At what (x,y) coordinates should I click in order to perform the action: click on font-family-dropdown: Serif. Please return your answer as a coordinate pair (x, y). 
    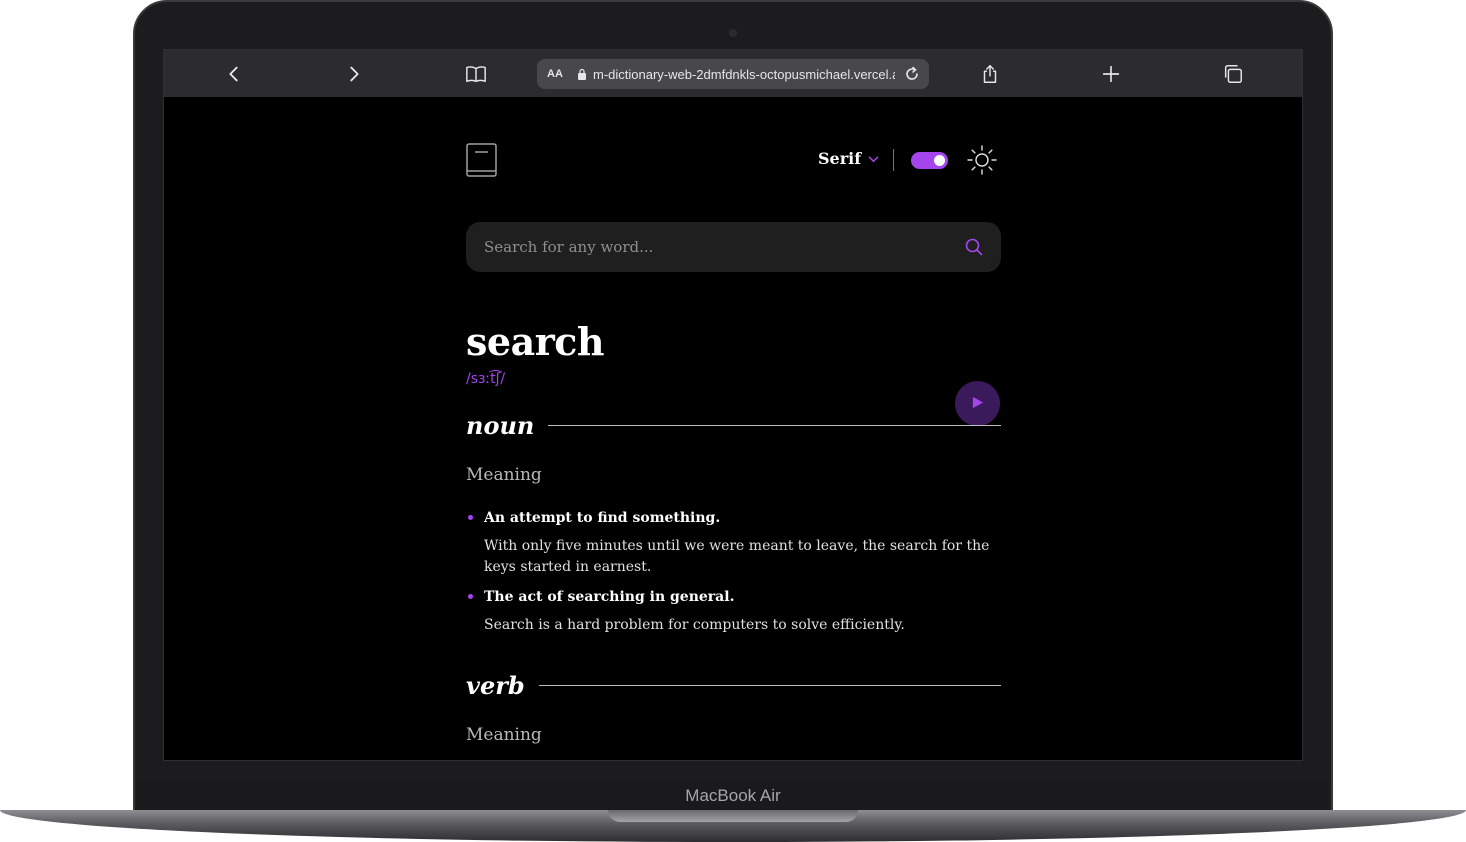
    Looking at the image, I should click on (849, 158).